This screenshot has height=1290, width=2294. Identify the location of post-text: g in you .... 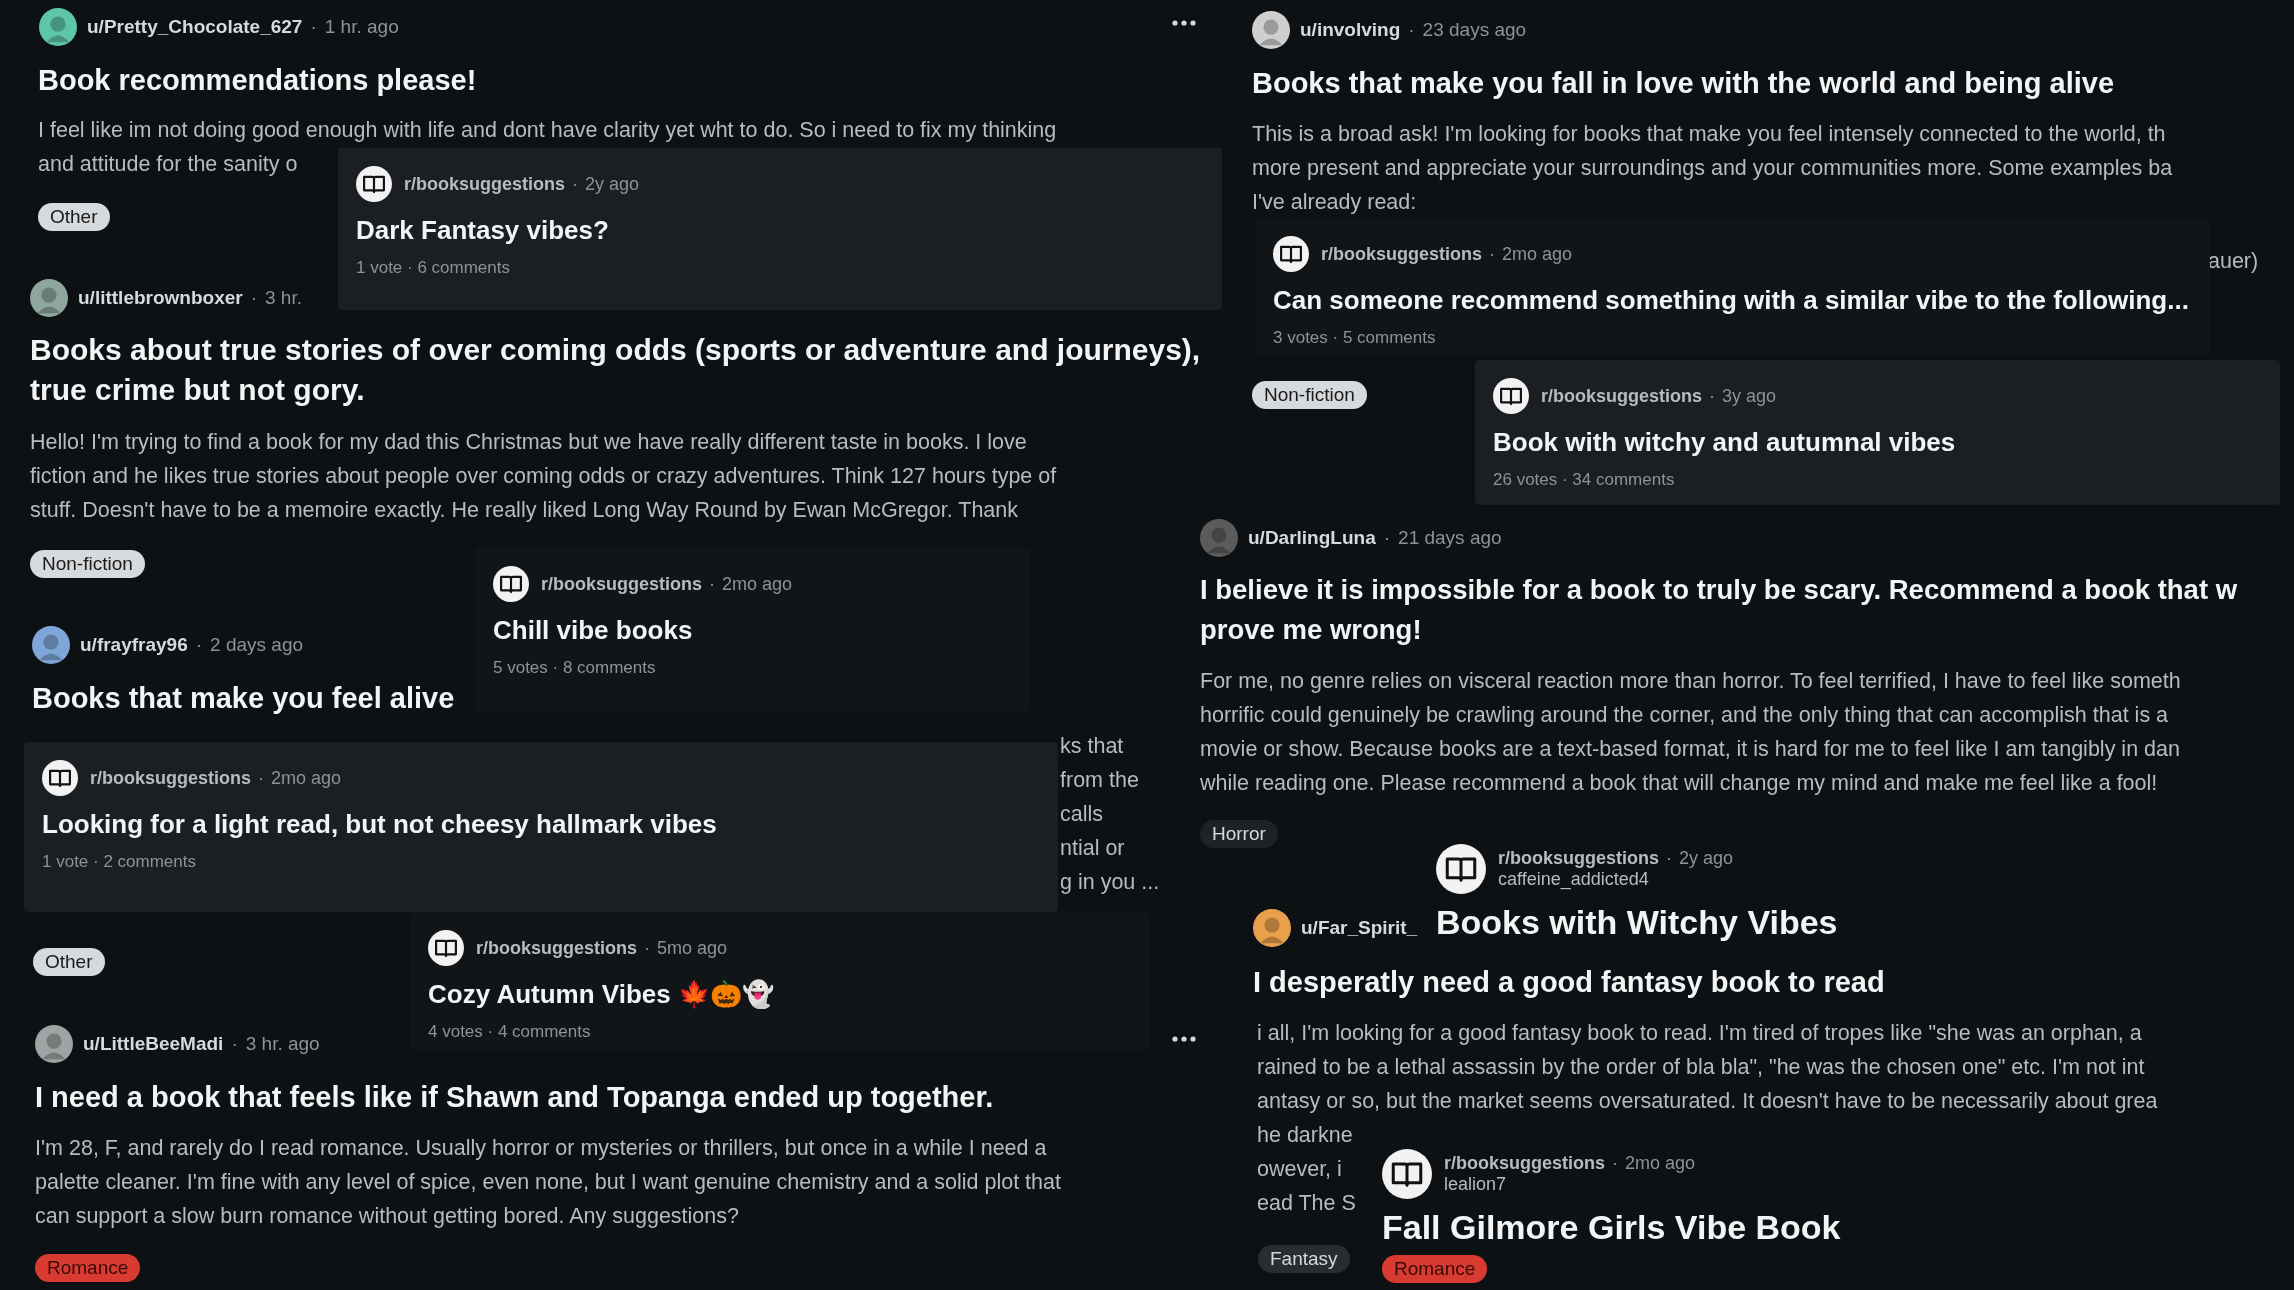
(1110, 882).